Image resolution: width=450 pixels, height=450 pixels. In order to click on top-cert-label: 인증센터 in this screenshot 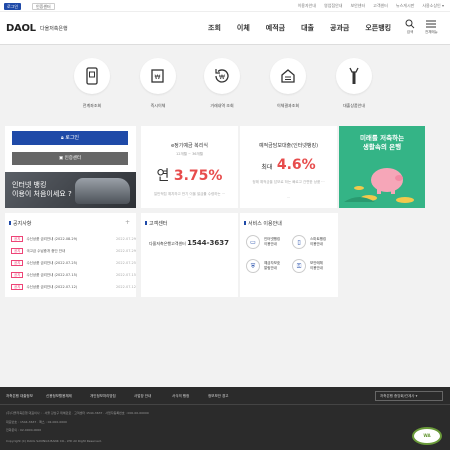, I will do `click(43, 6)`.